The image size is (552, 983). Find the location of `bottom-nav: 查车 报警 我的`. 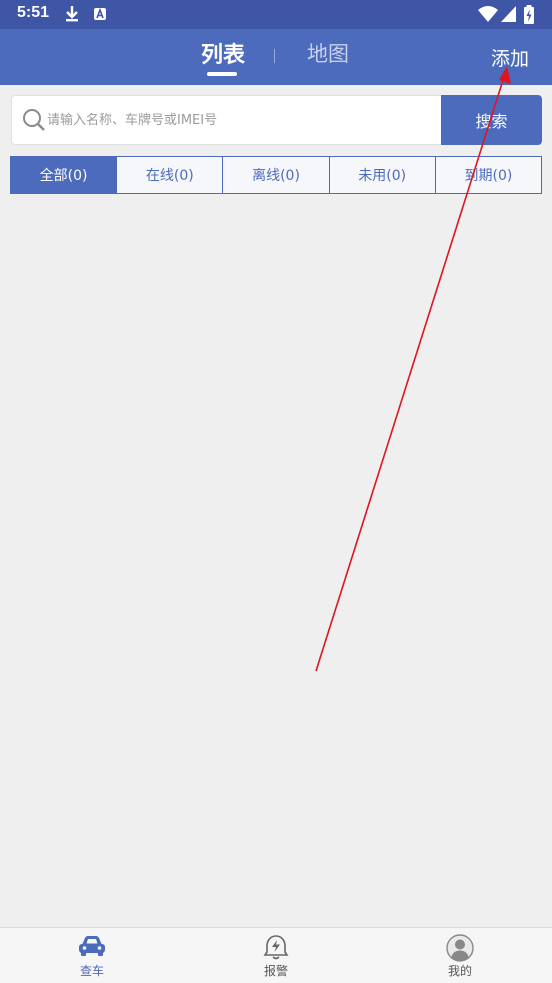

bottom-nav: 查车 报警 我的 is located at coordinates (276, 955).